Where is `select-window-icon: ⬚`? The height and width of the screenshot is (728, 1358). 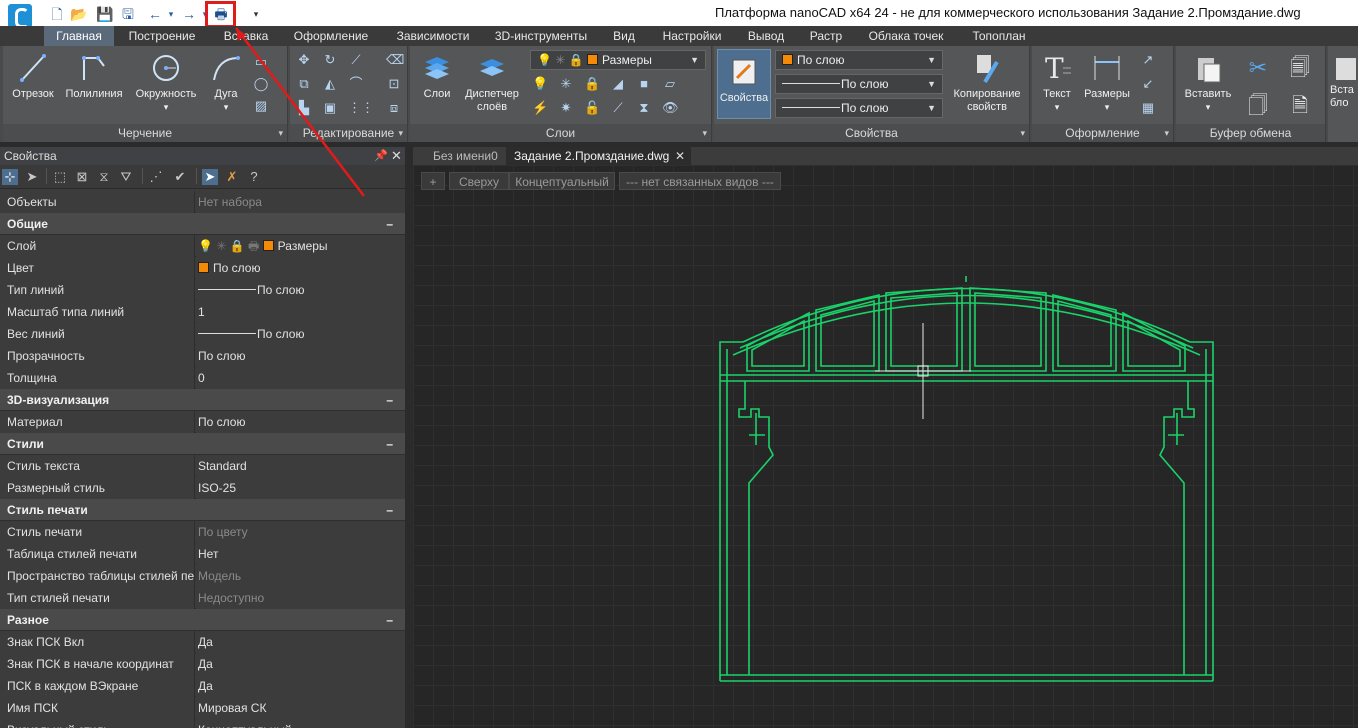
select-window-icon: ⬚ is located at coordinates (60, 177).